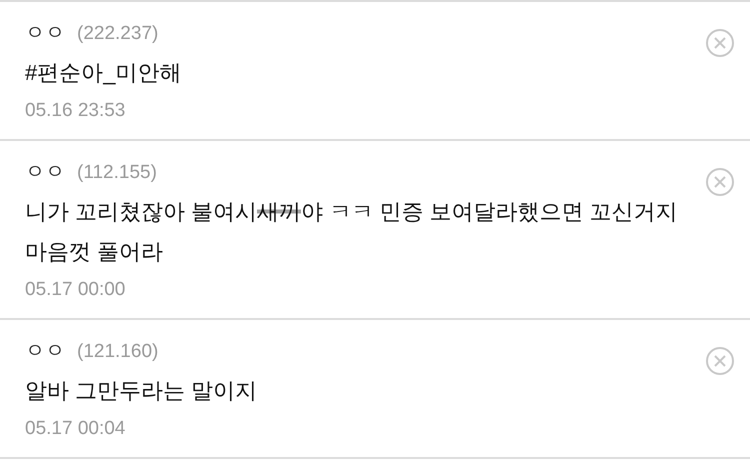 The height and width of the screenshot is (467, 750). What do you see at coordinates (117, 34) in the screenshot?
I see `comment-ip: (222.237)` at bounding box center [117, 34].